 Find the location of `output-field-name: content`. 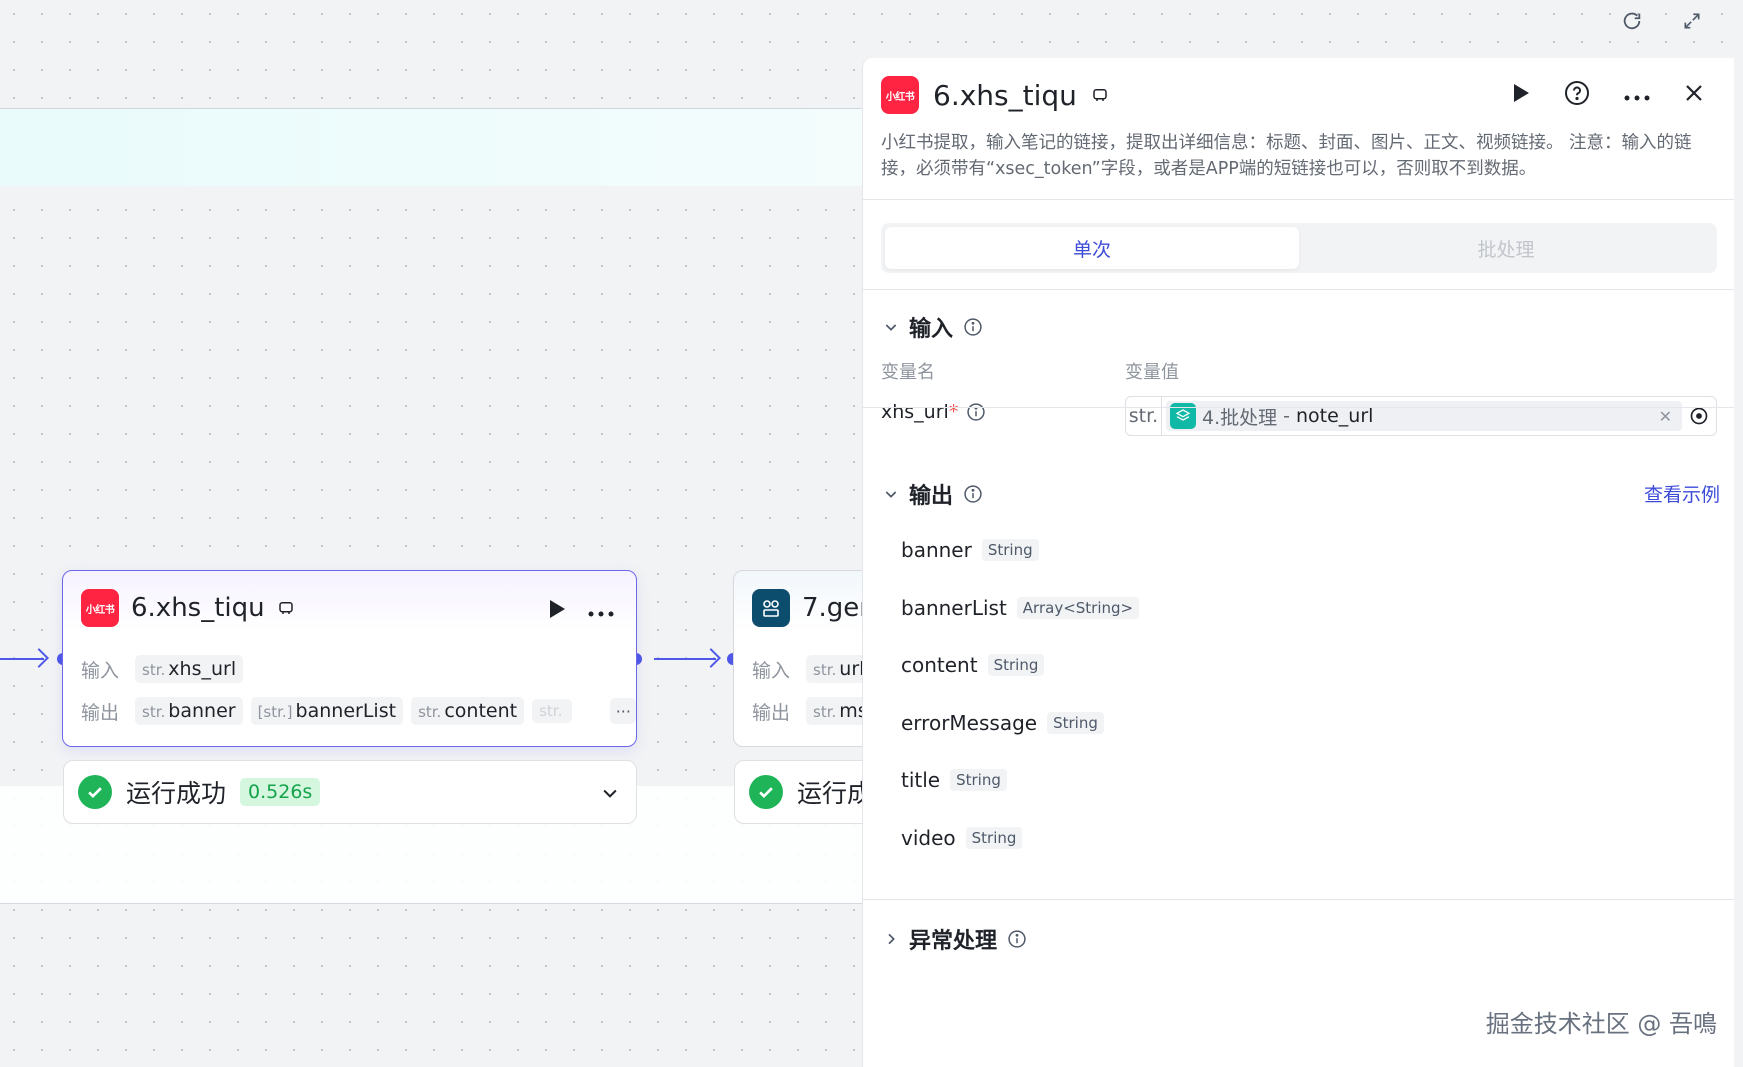

output-field-name: content is located at coordinates (939, 665).